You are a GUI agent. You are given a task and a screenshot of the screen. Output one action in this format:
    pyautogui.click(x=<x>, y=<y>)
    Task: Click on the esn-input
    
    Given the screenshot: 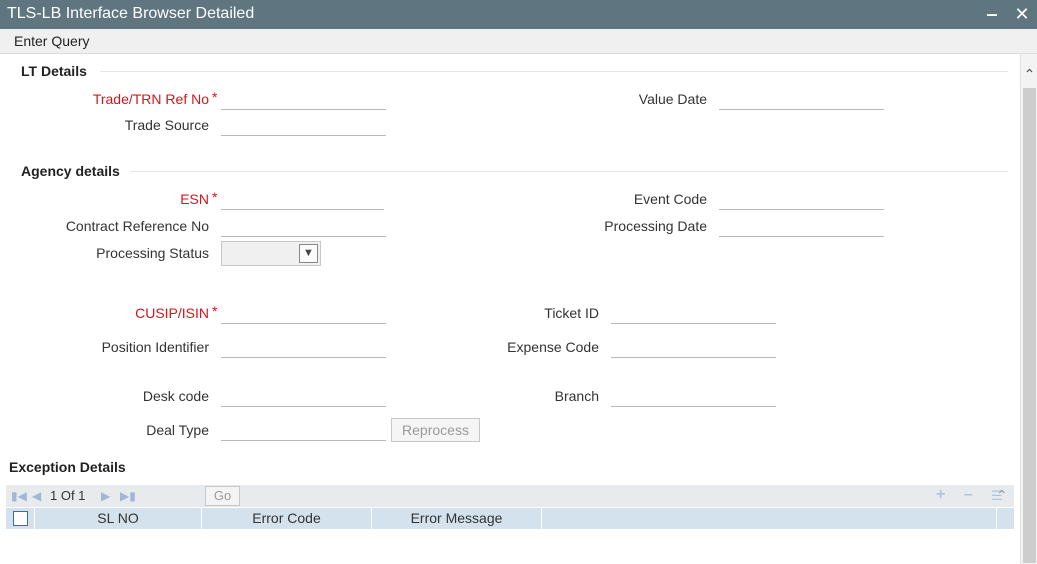 What is the action you would take?
    pyautogui.click(x=302, y=199)
    